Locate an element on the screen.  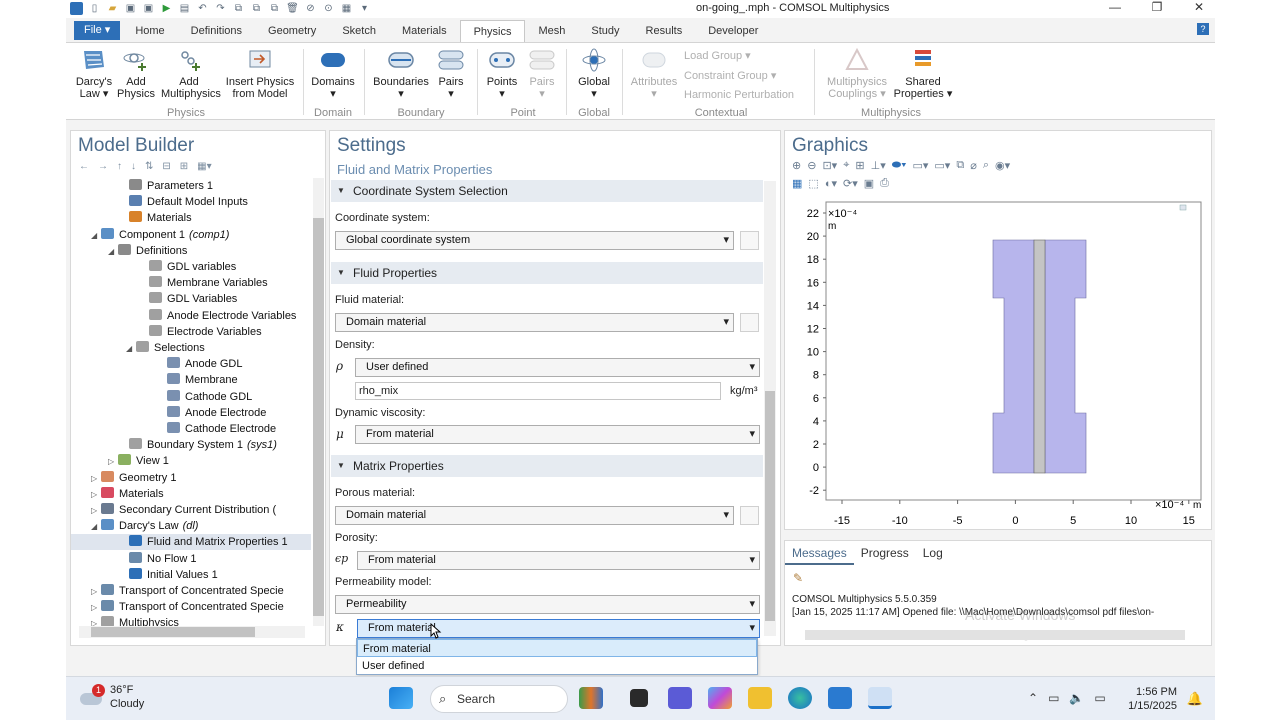
collapse-icon: ⊟ is located at coordinates (166, 166).